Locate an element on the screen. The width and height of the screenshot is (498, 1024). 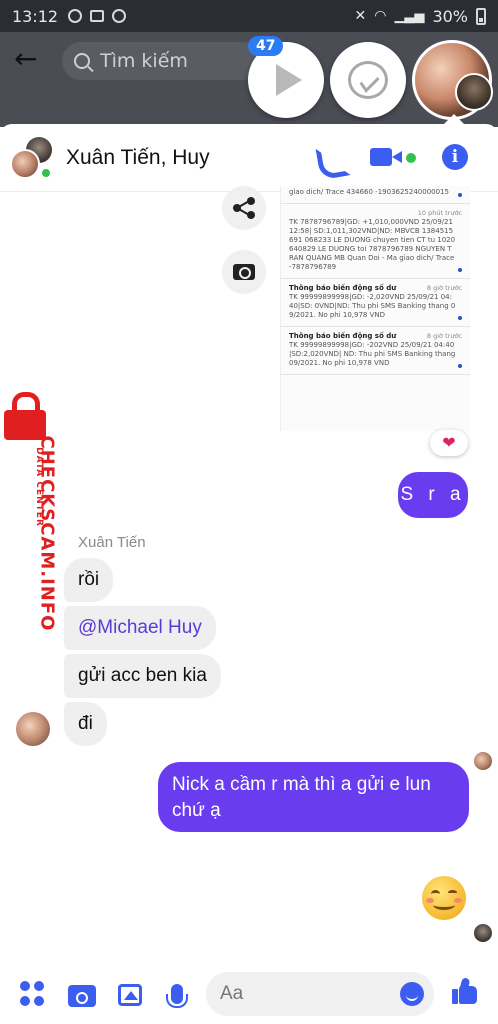
thumbs-up-icon is located at coordinates (466, 991).